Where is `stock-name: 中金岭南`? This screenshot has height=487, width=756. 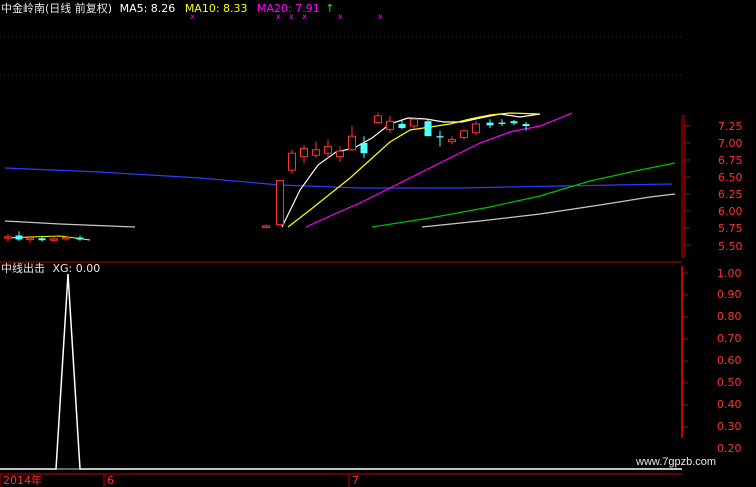 stock-name: 中金岭南 is located at coordinates (23, 8).